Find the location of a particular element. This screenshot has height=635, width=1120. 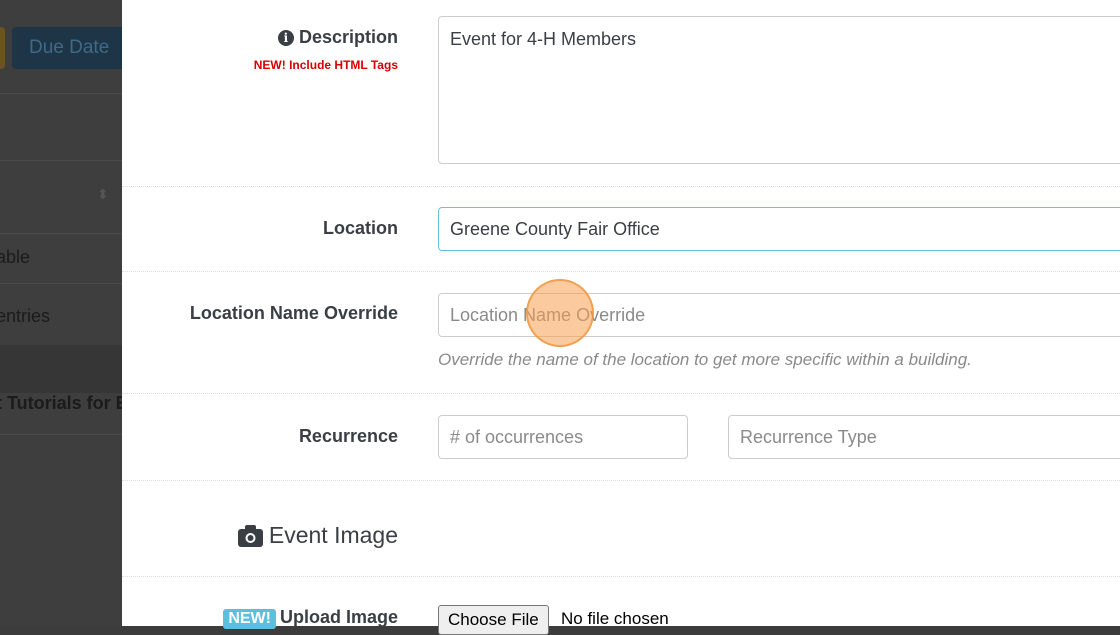

new-badge: NEW! is located at coordinates (249, 619).